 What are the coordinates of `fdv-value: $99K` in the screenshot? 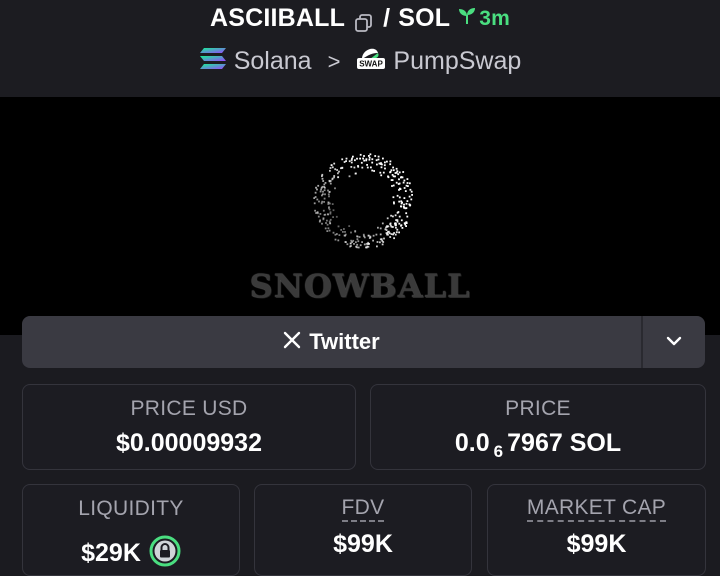 It's located at (363, 544).